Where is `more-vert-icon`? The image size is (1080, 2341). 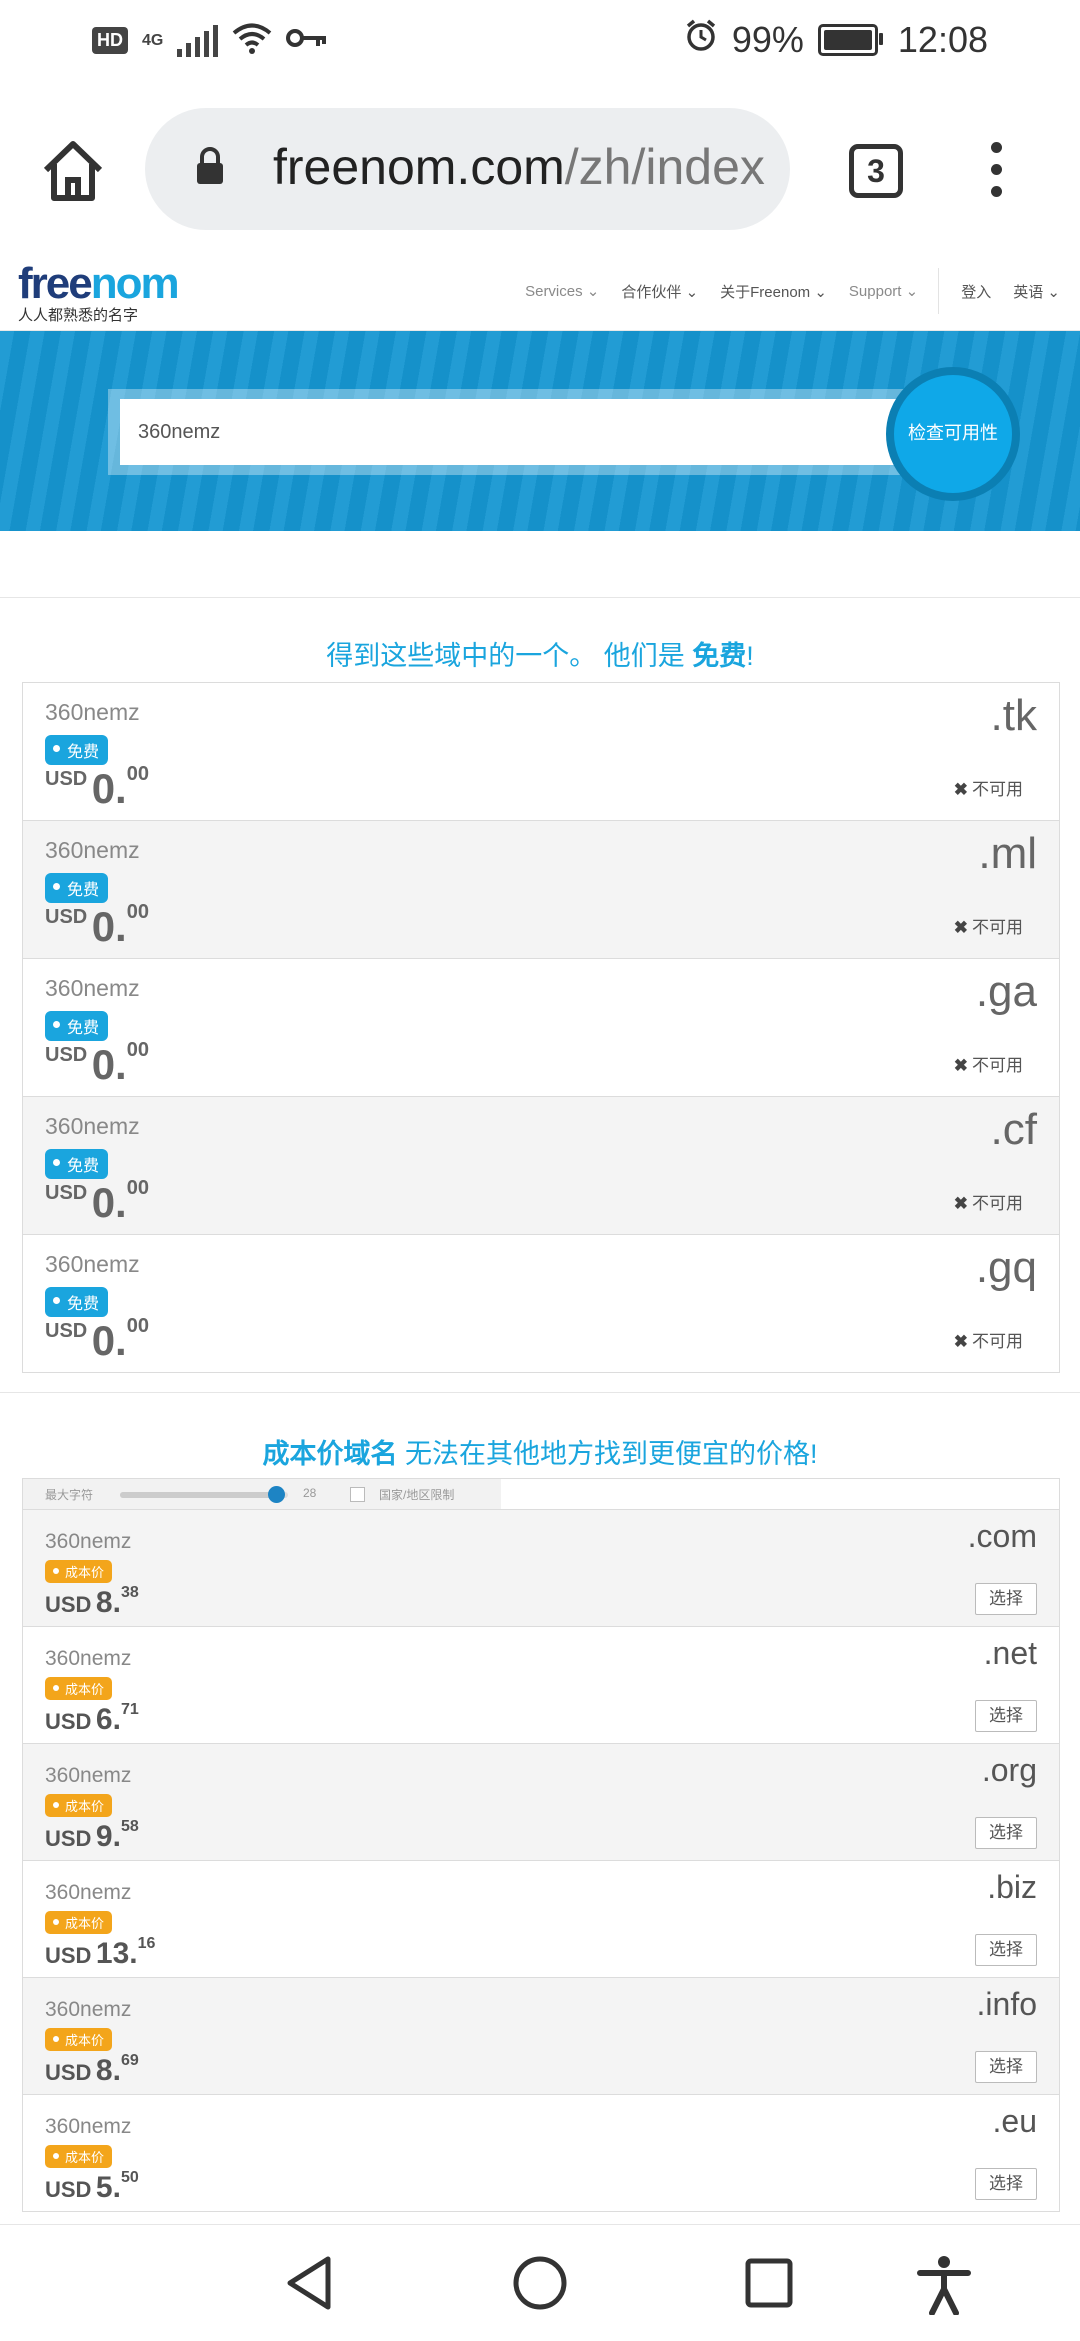 more-vert-icon is located at coordinates (996, 170).